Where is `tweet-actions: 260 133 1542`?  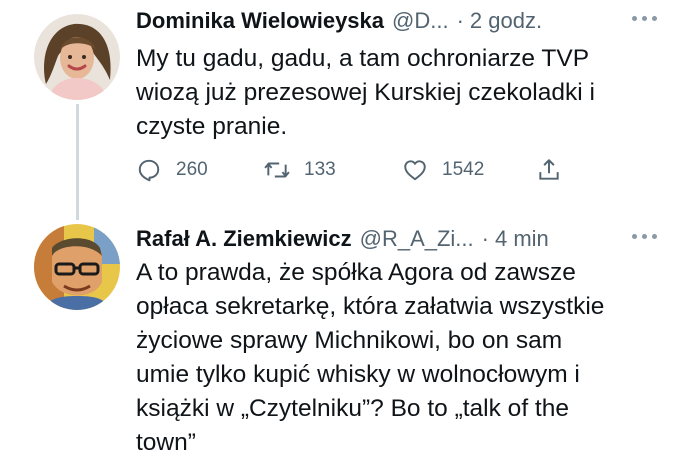 tweet-actions: 260 133 1542 is located at coordinates (356, 170).